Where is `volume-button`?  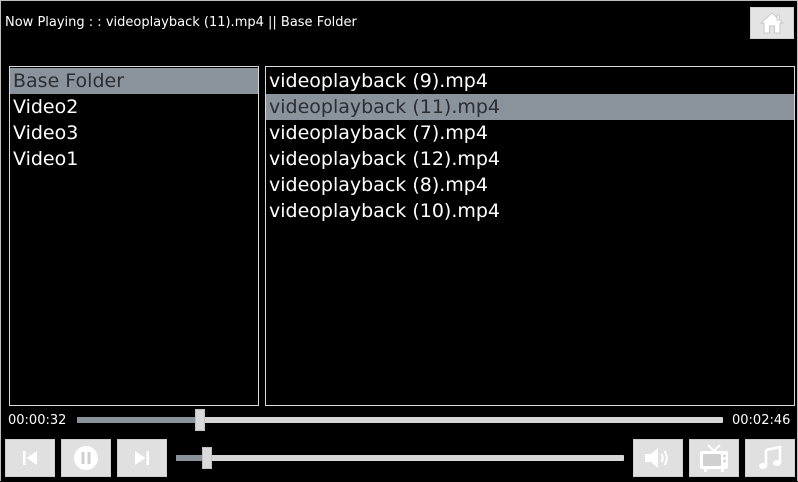 volume-button is located at coordinates (658, 458).